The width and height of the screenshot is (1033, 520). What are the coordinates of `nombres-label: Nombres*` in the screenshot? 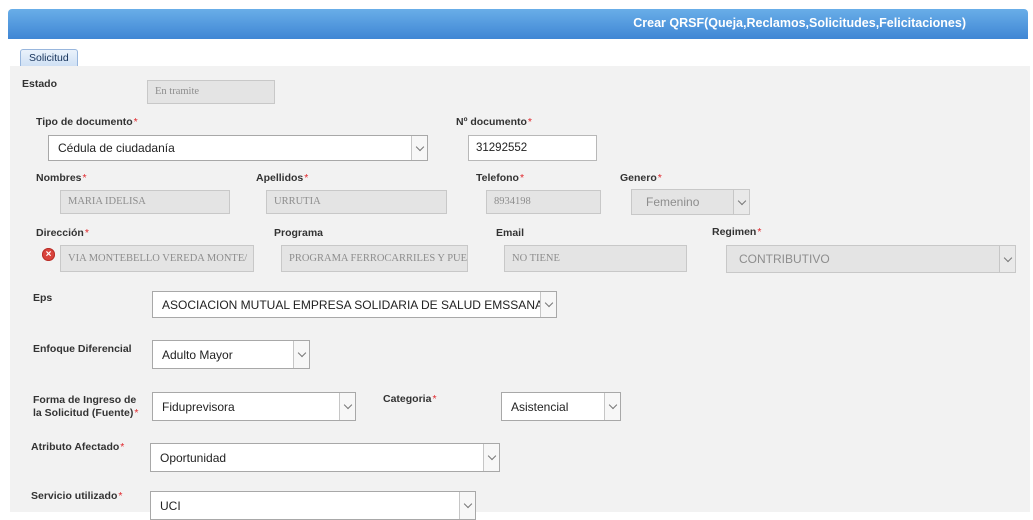 It's located at (61, 178).